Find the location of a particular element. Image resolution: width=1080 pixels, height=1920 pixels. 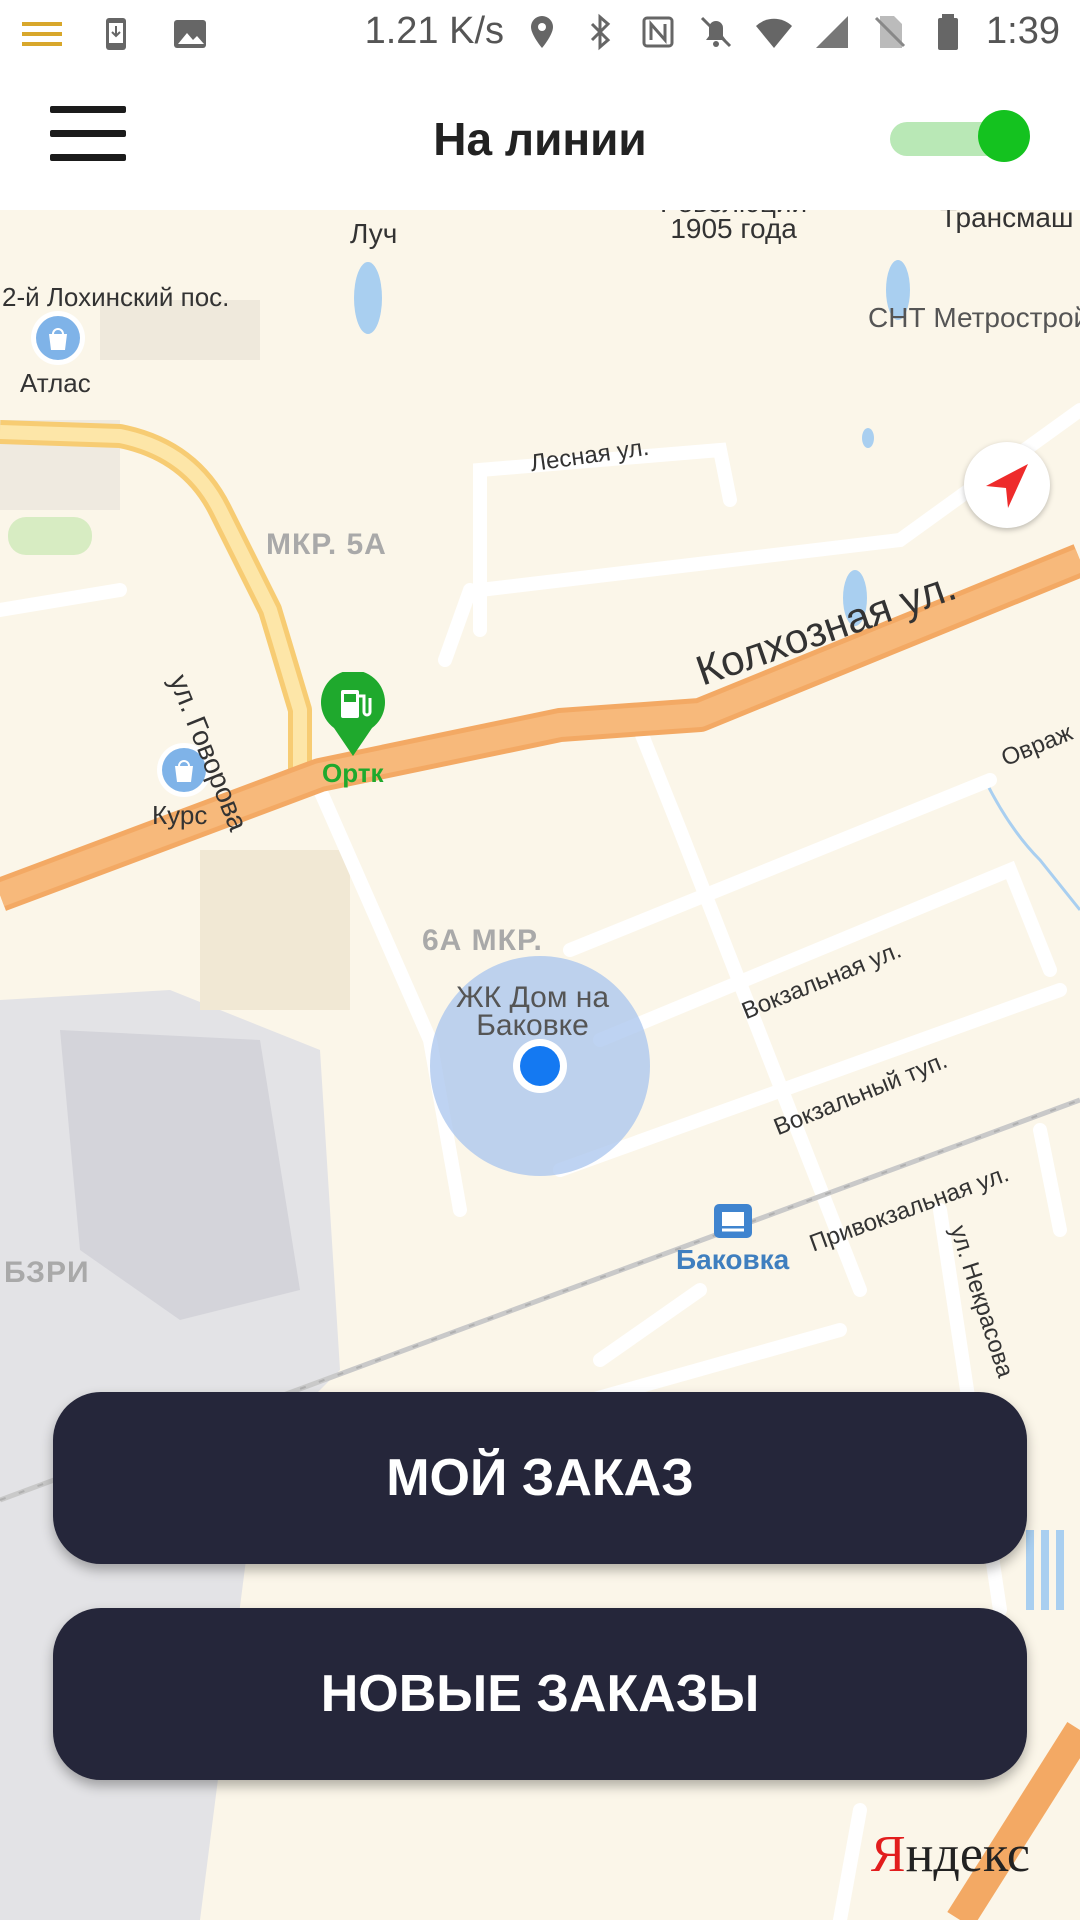

my-location-dot is located at coordinates (540, 1066).